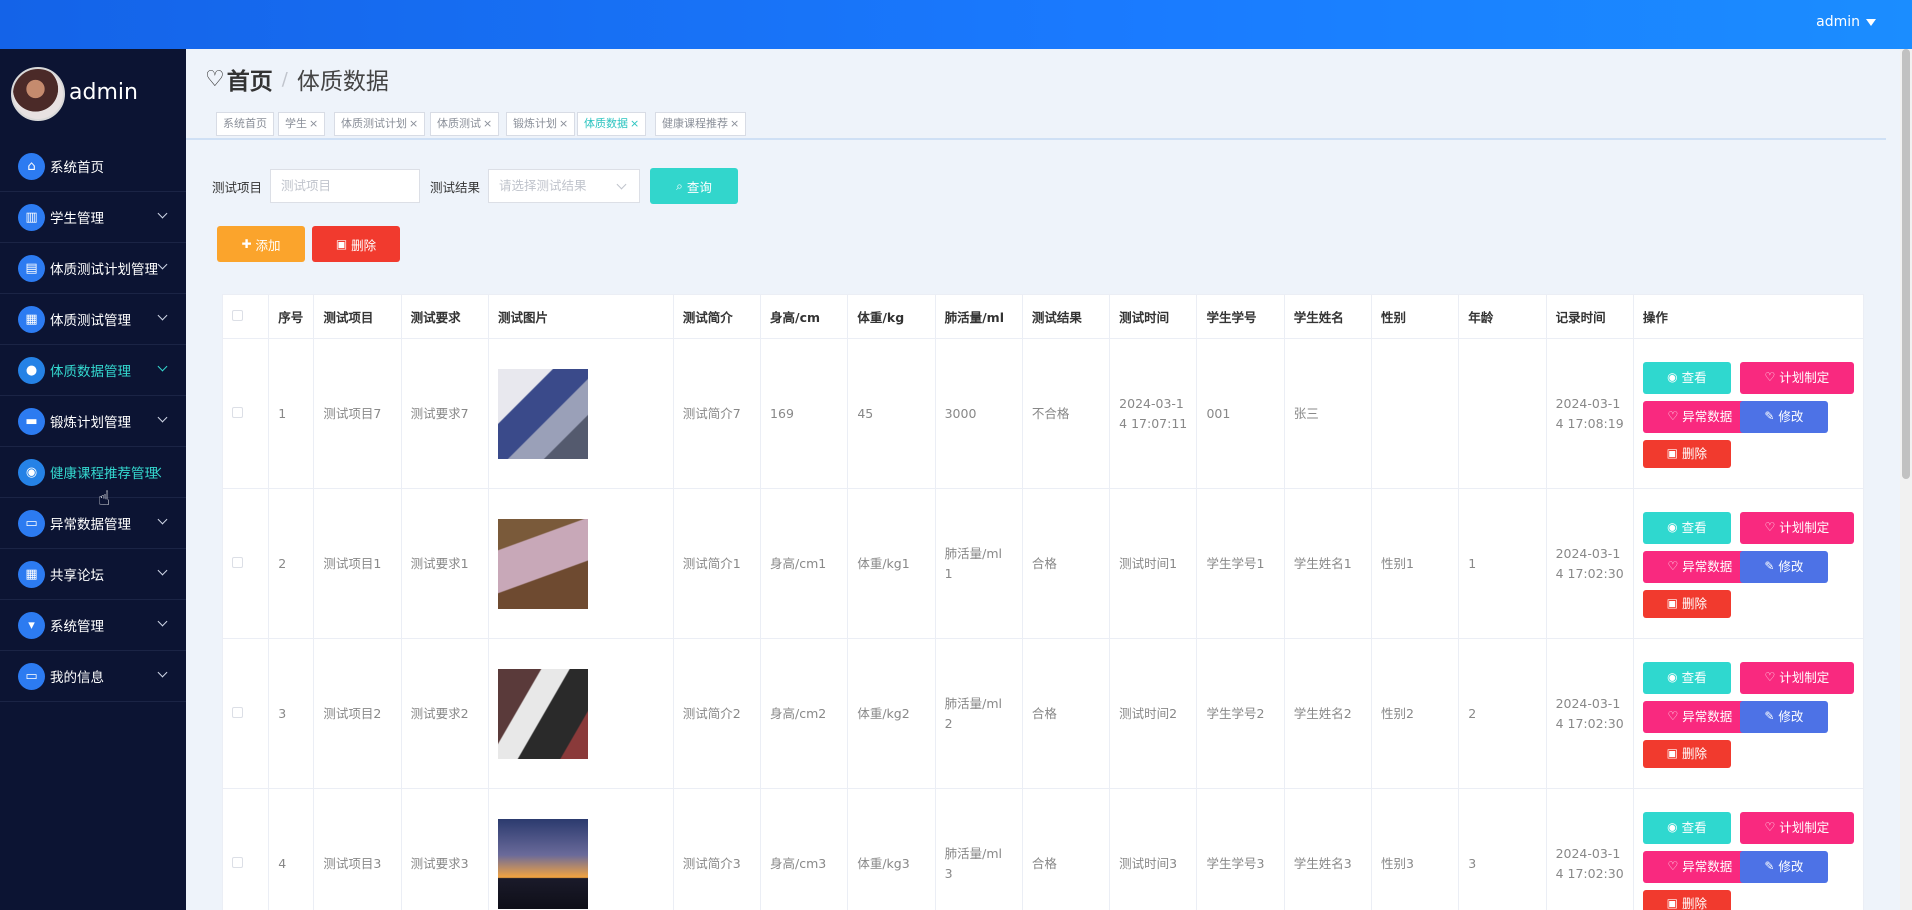 The height and width of the screenshot is (910, 1912). What do you see at coordinates (90, 423) in the screenshot?
I see `sidebar-item-label: 锻炼计划管理` at bounding box center [90, 423].